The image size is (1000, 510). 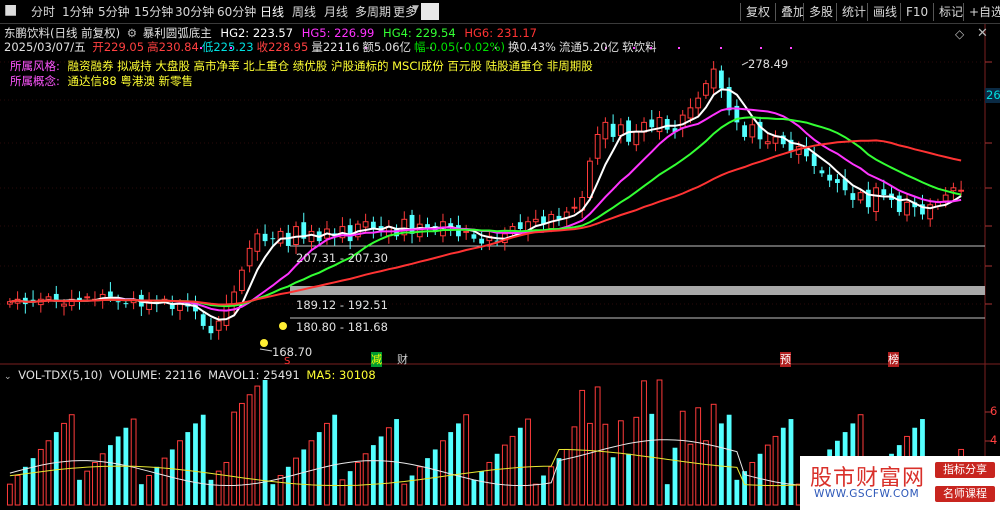 I want to click on vol-ma5: MA5: 30108, so click(x=341, y=375).